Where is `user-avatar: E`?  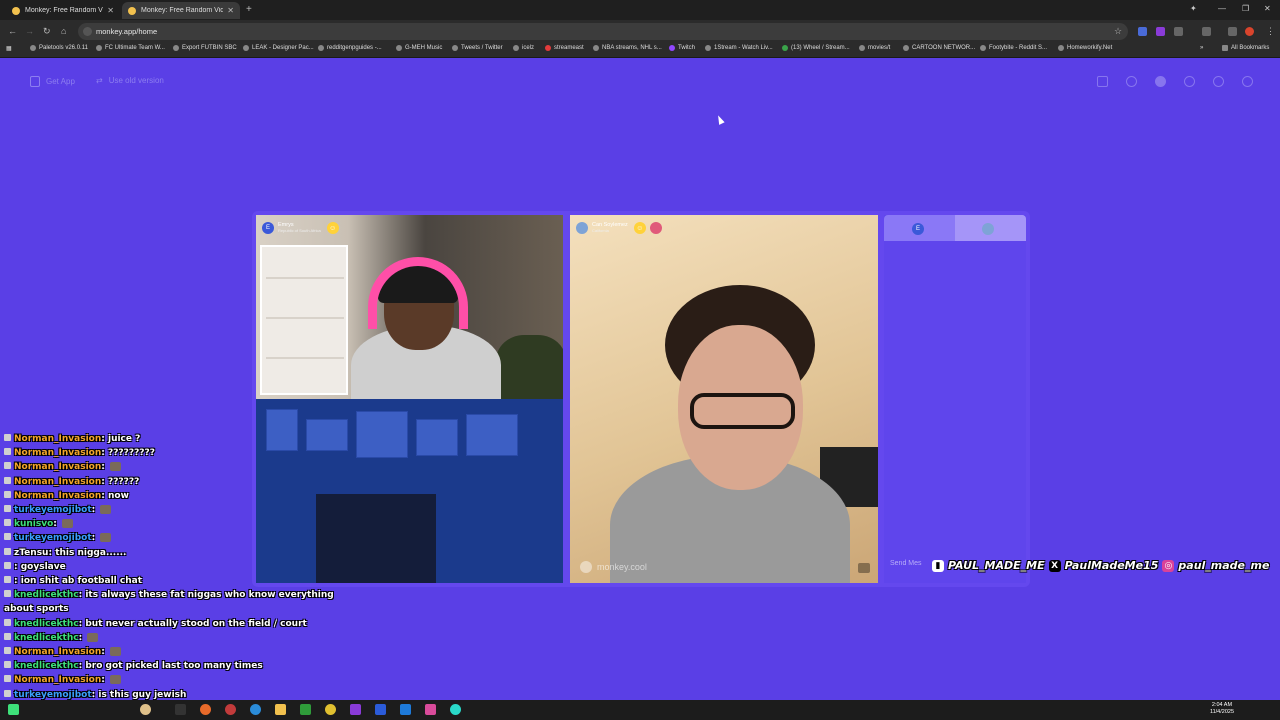 user-avatar: E is located at coordinates (268, 228).